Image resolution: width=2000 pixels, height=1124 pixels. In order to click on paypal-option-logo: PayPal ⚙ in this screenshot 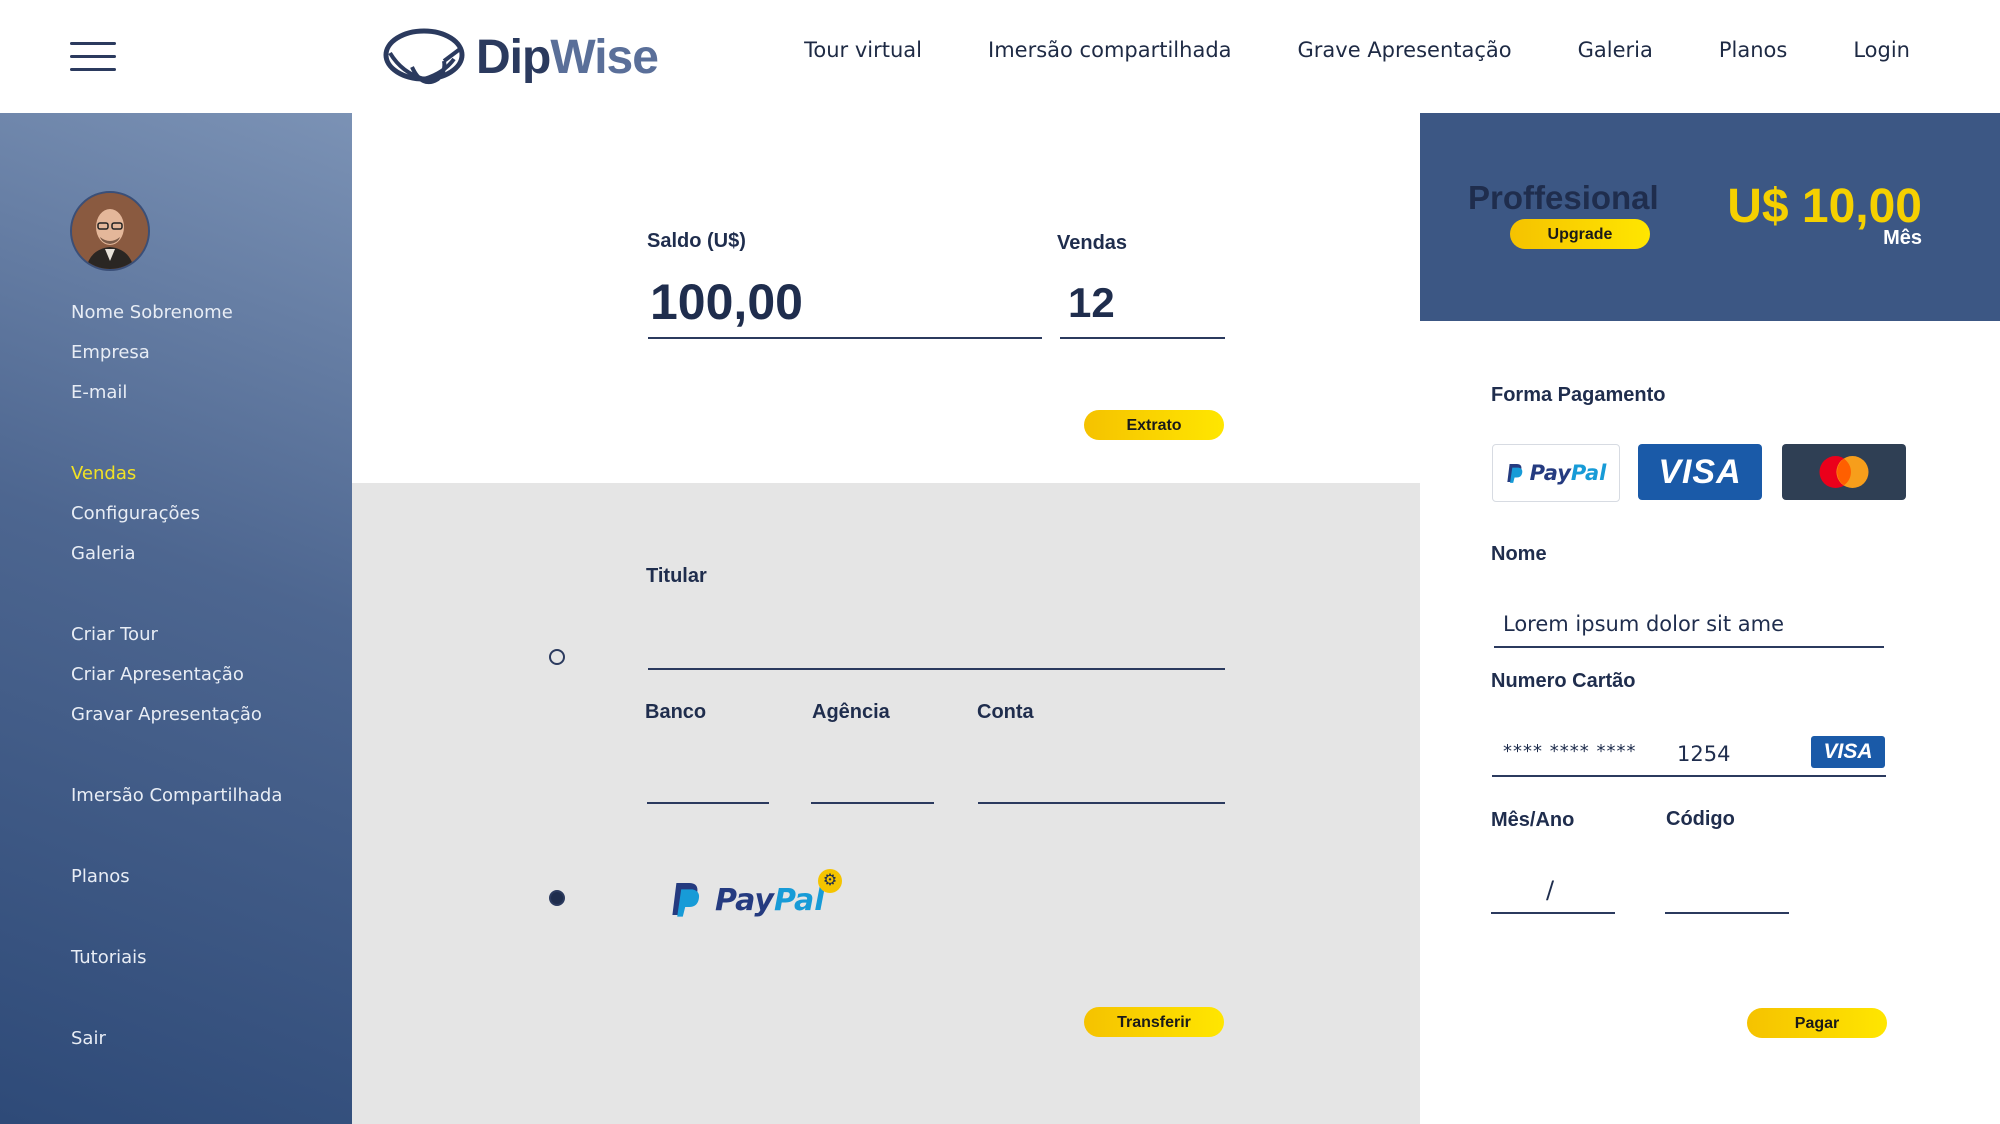, I will do `click(756, 897)`.